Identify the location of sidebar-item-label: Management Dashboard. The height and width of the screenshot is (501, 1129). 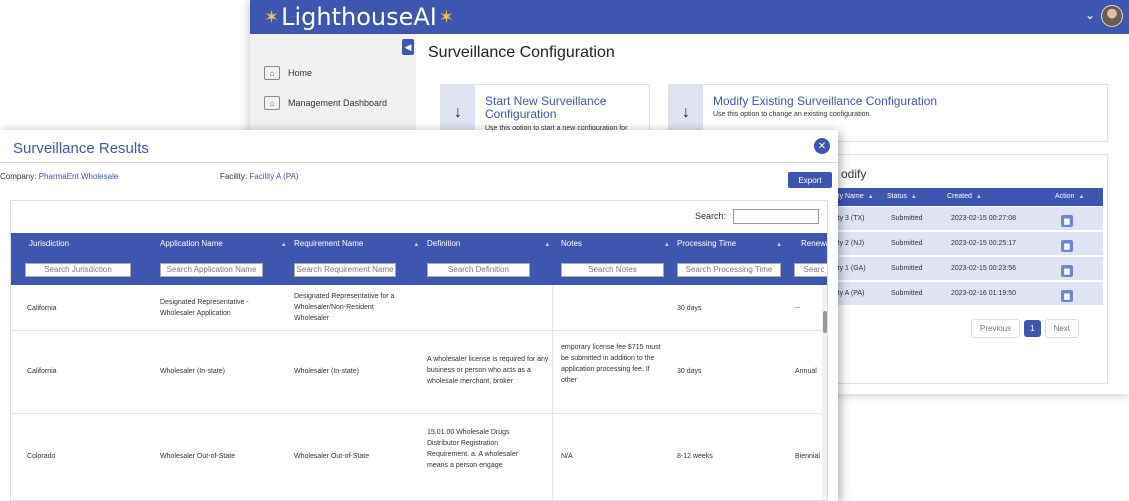
(338, 103).